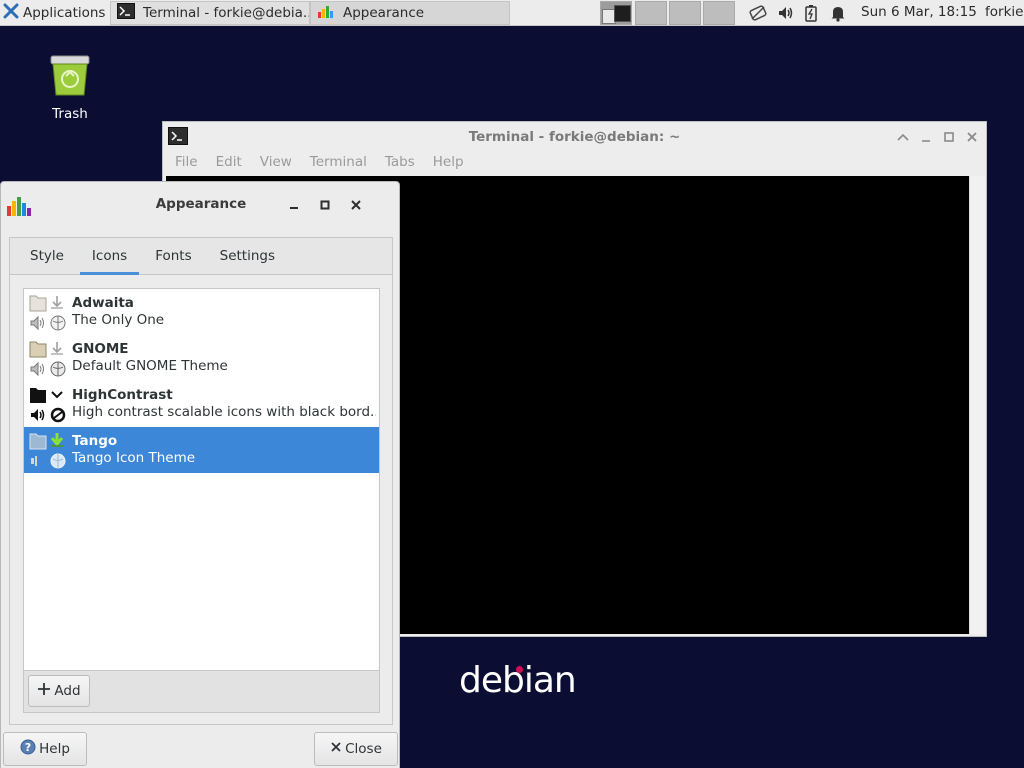 The height and width of the screenshot is (768, 1024). Describe the element at coordinates (937, 136) in the screenshot. I see `terminal-window-buttons` at that location.